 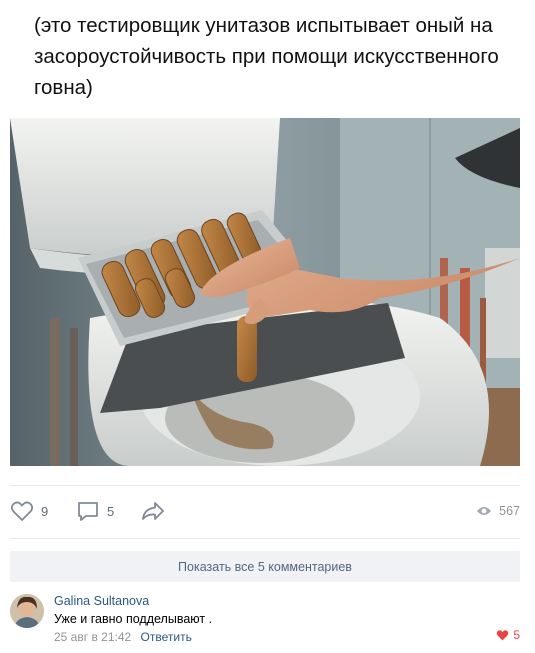 I want to click on comment-like-button: 5, so click(x=508, y=635).